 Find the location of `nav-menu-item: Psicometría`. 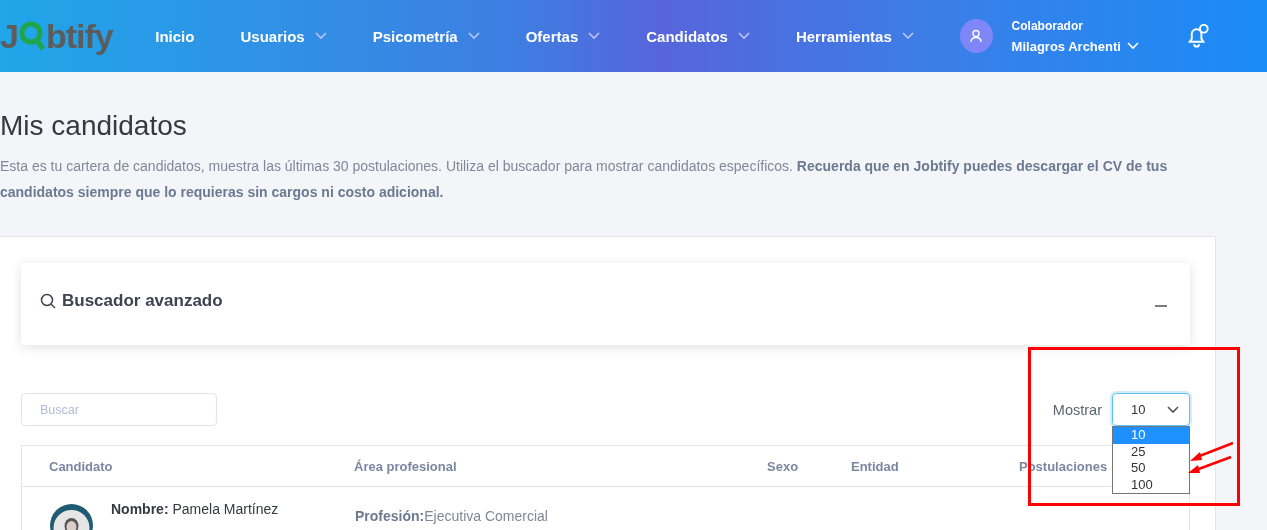

nav-menu-item: Psicometría is located at coordinates (426, 36).